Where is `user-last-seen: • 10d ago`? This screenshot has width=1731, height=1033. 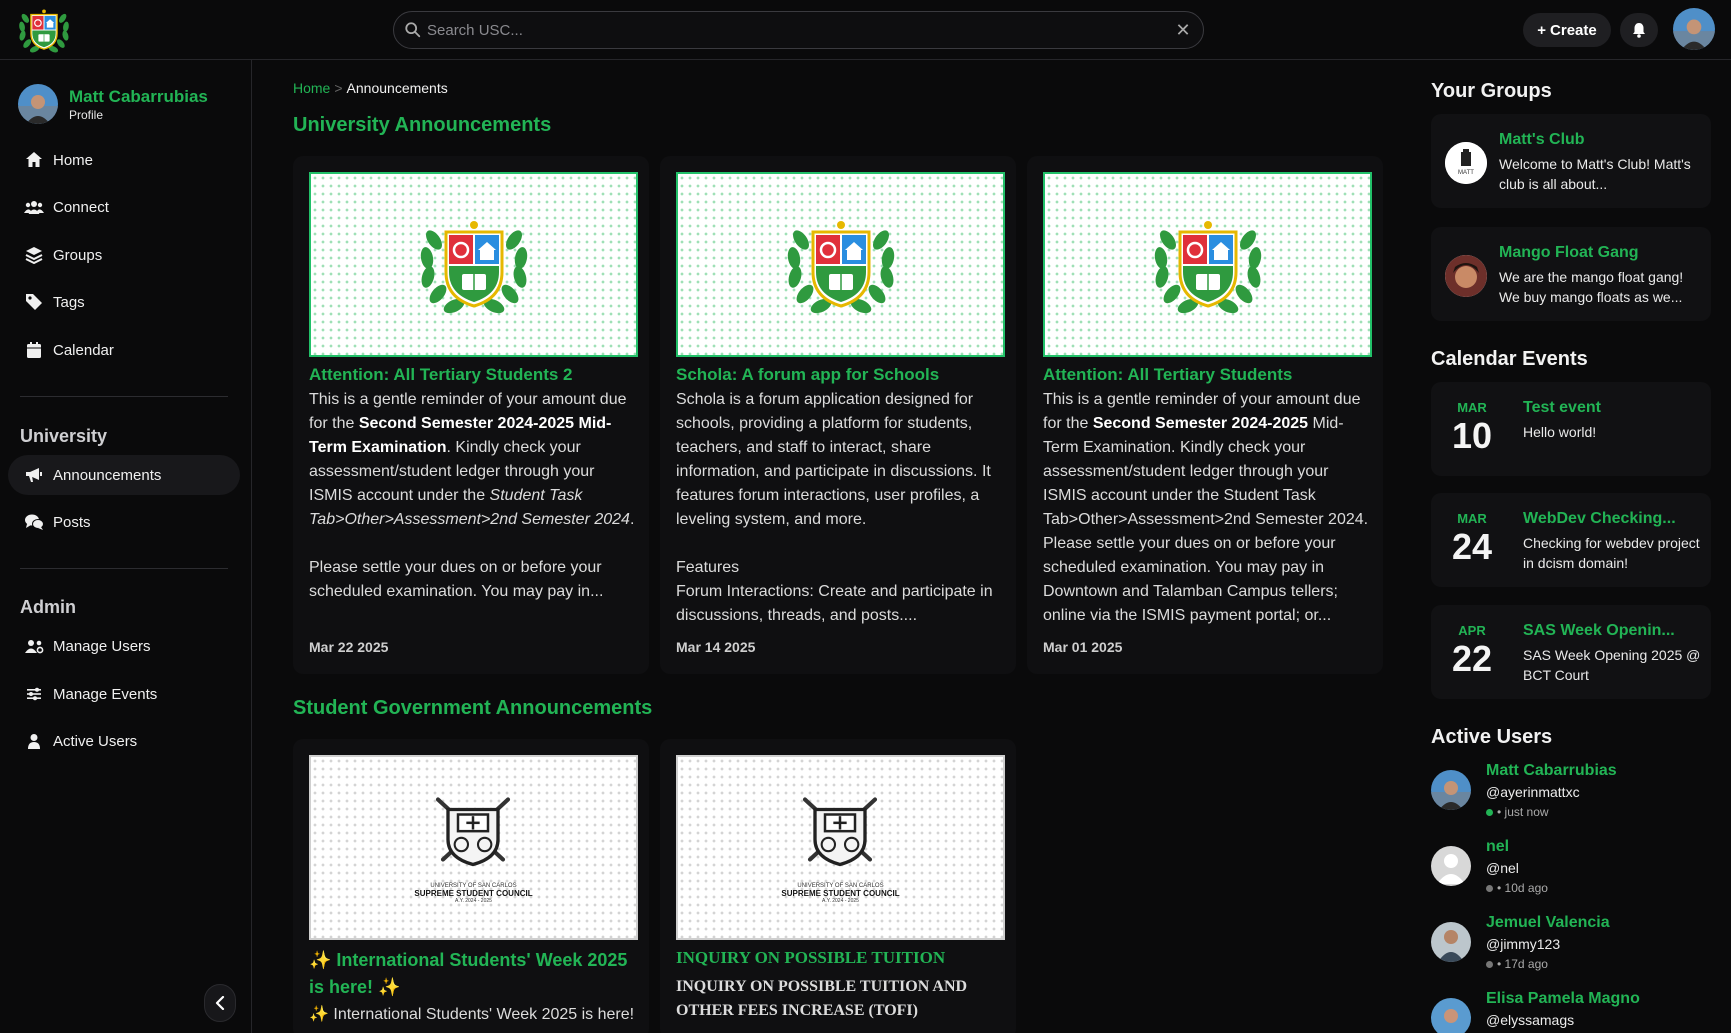
user-last-seen: • 10d ago is located at coordinates (1517, 888).